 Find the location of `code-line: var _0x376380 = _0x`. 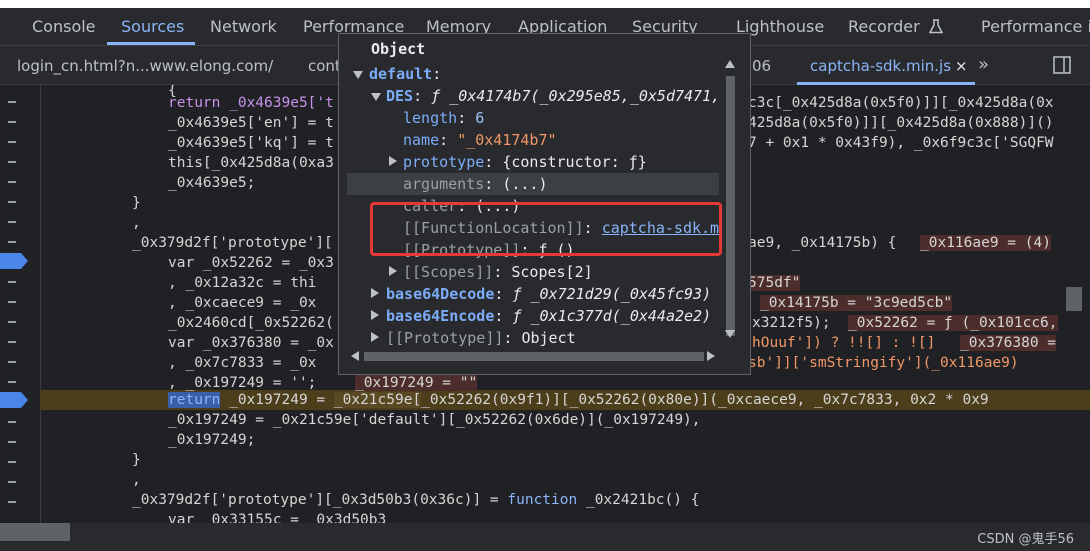

code-line: var _0x376380 = _0x is located at coordinates (251, 343).